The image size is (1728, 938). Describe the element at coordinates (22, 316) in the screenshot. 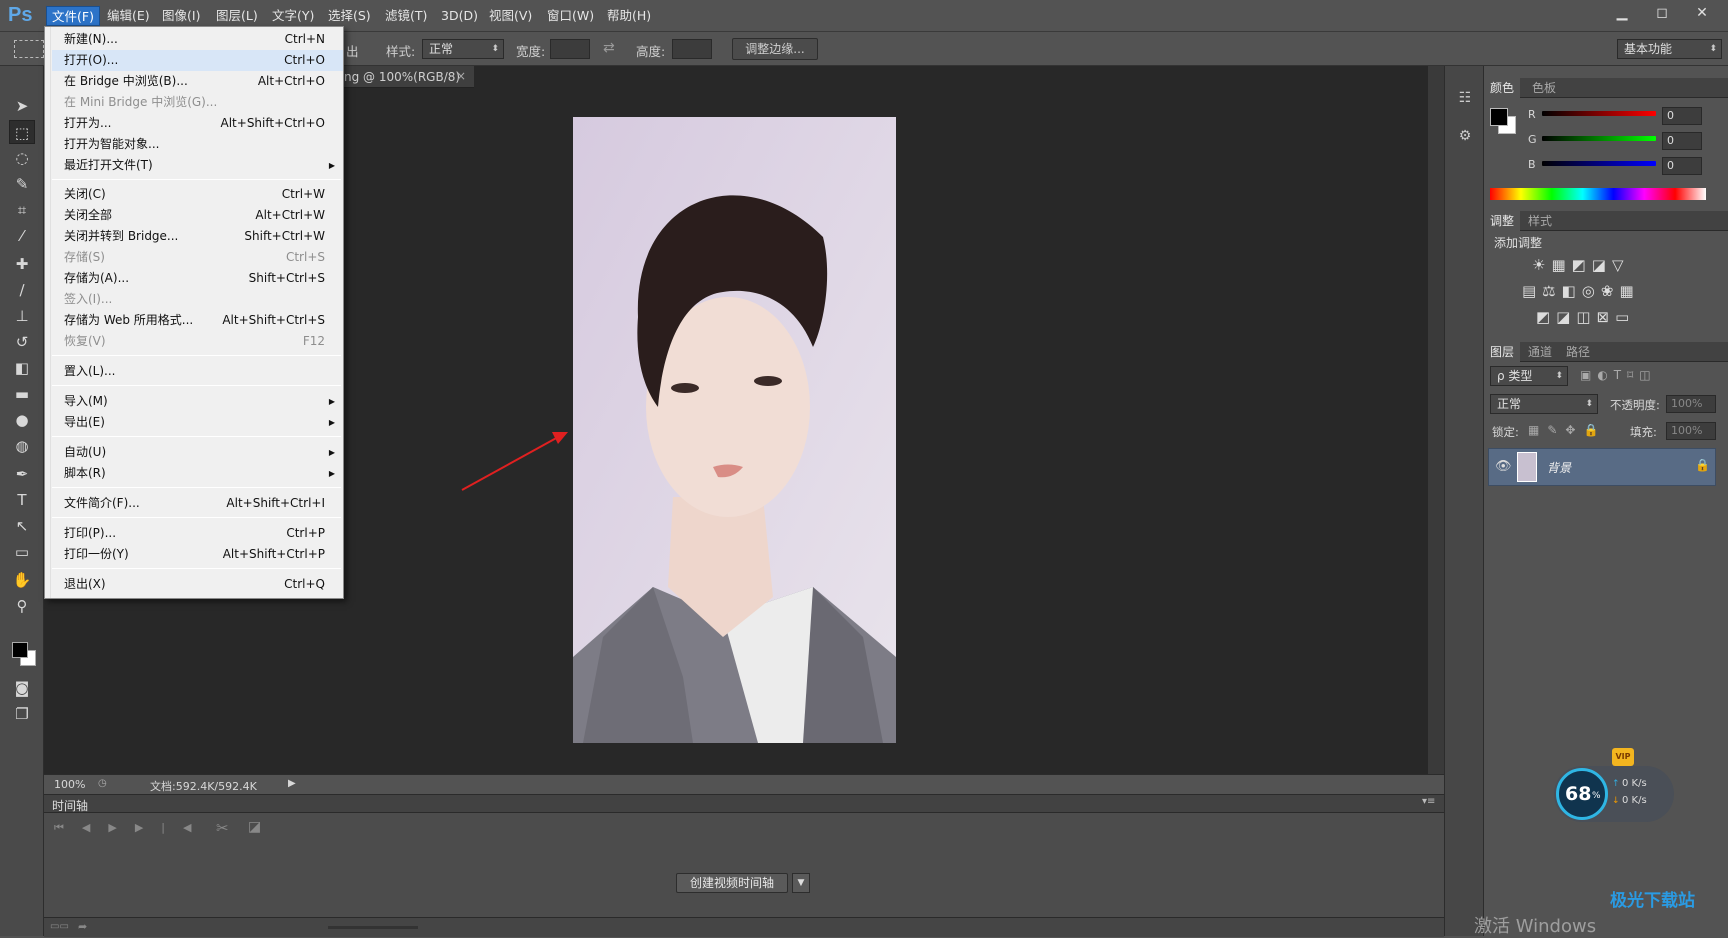

I see `clone-stamp-icon: ⊥` at that location.